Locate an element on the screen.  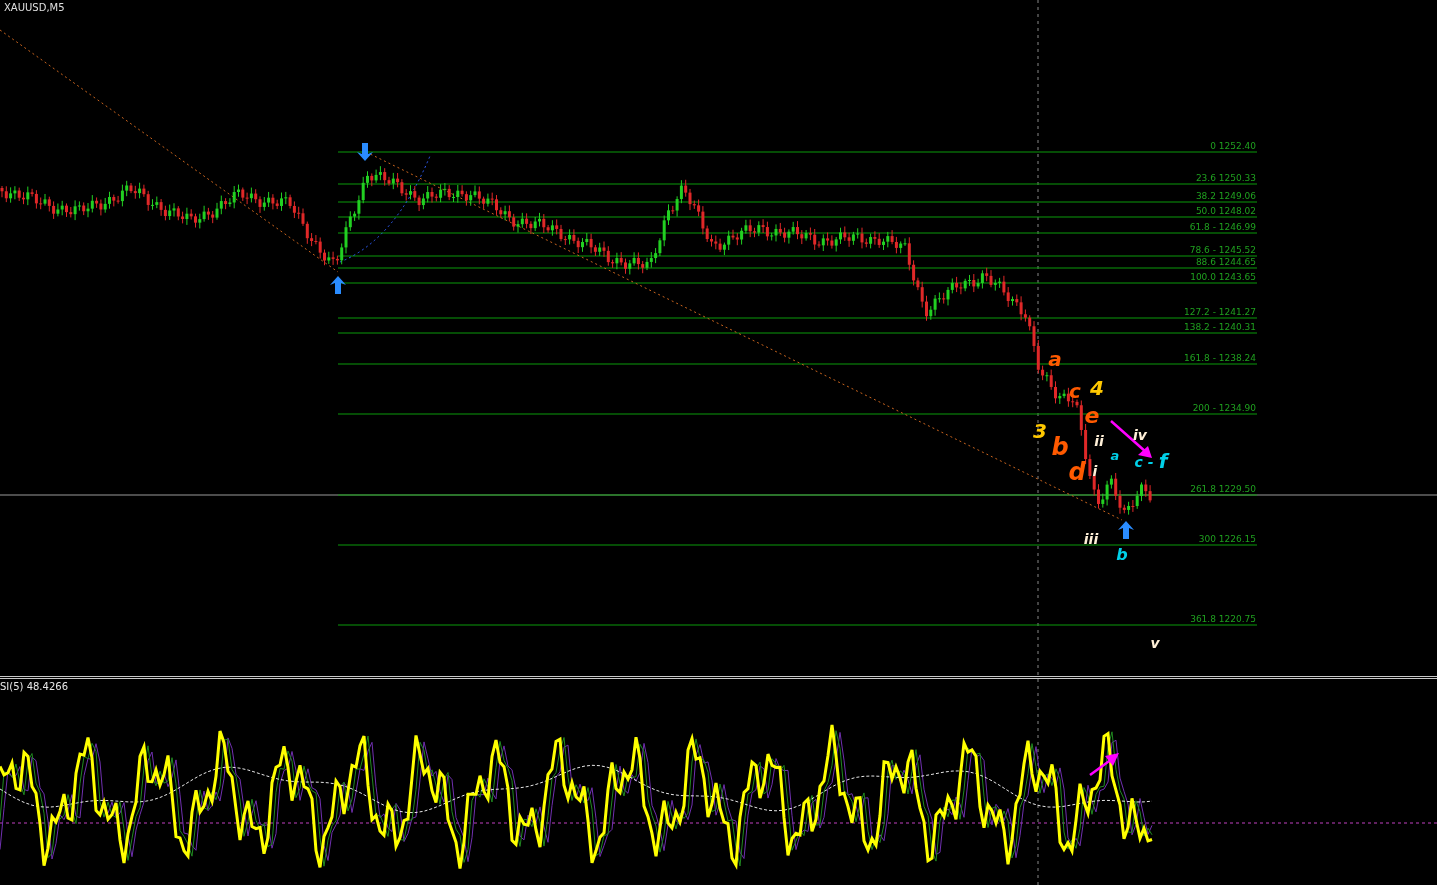
wave-label: e is located at coordinates (1092, 415).